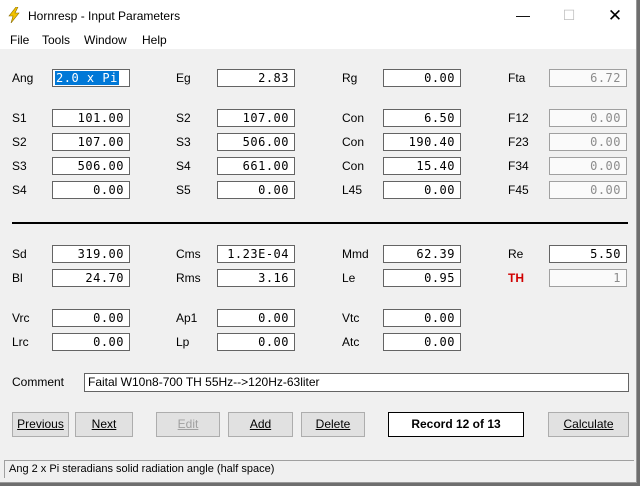  I want to click on f12-label: F12, so click(518, 118).